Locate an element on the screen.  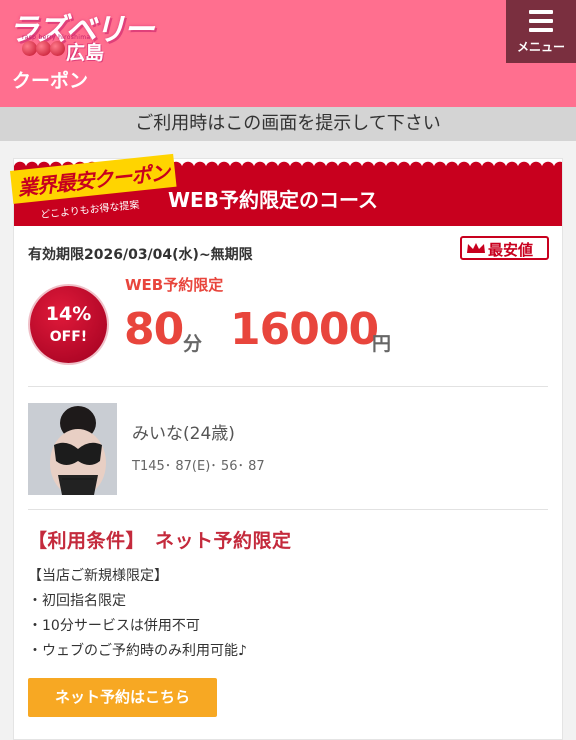
hamburger-icon is located at coordinates (541, 21).